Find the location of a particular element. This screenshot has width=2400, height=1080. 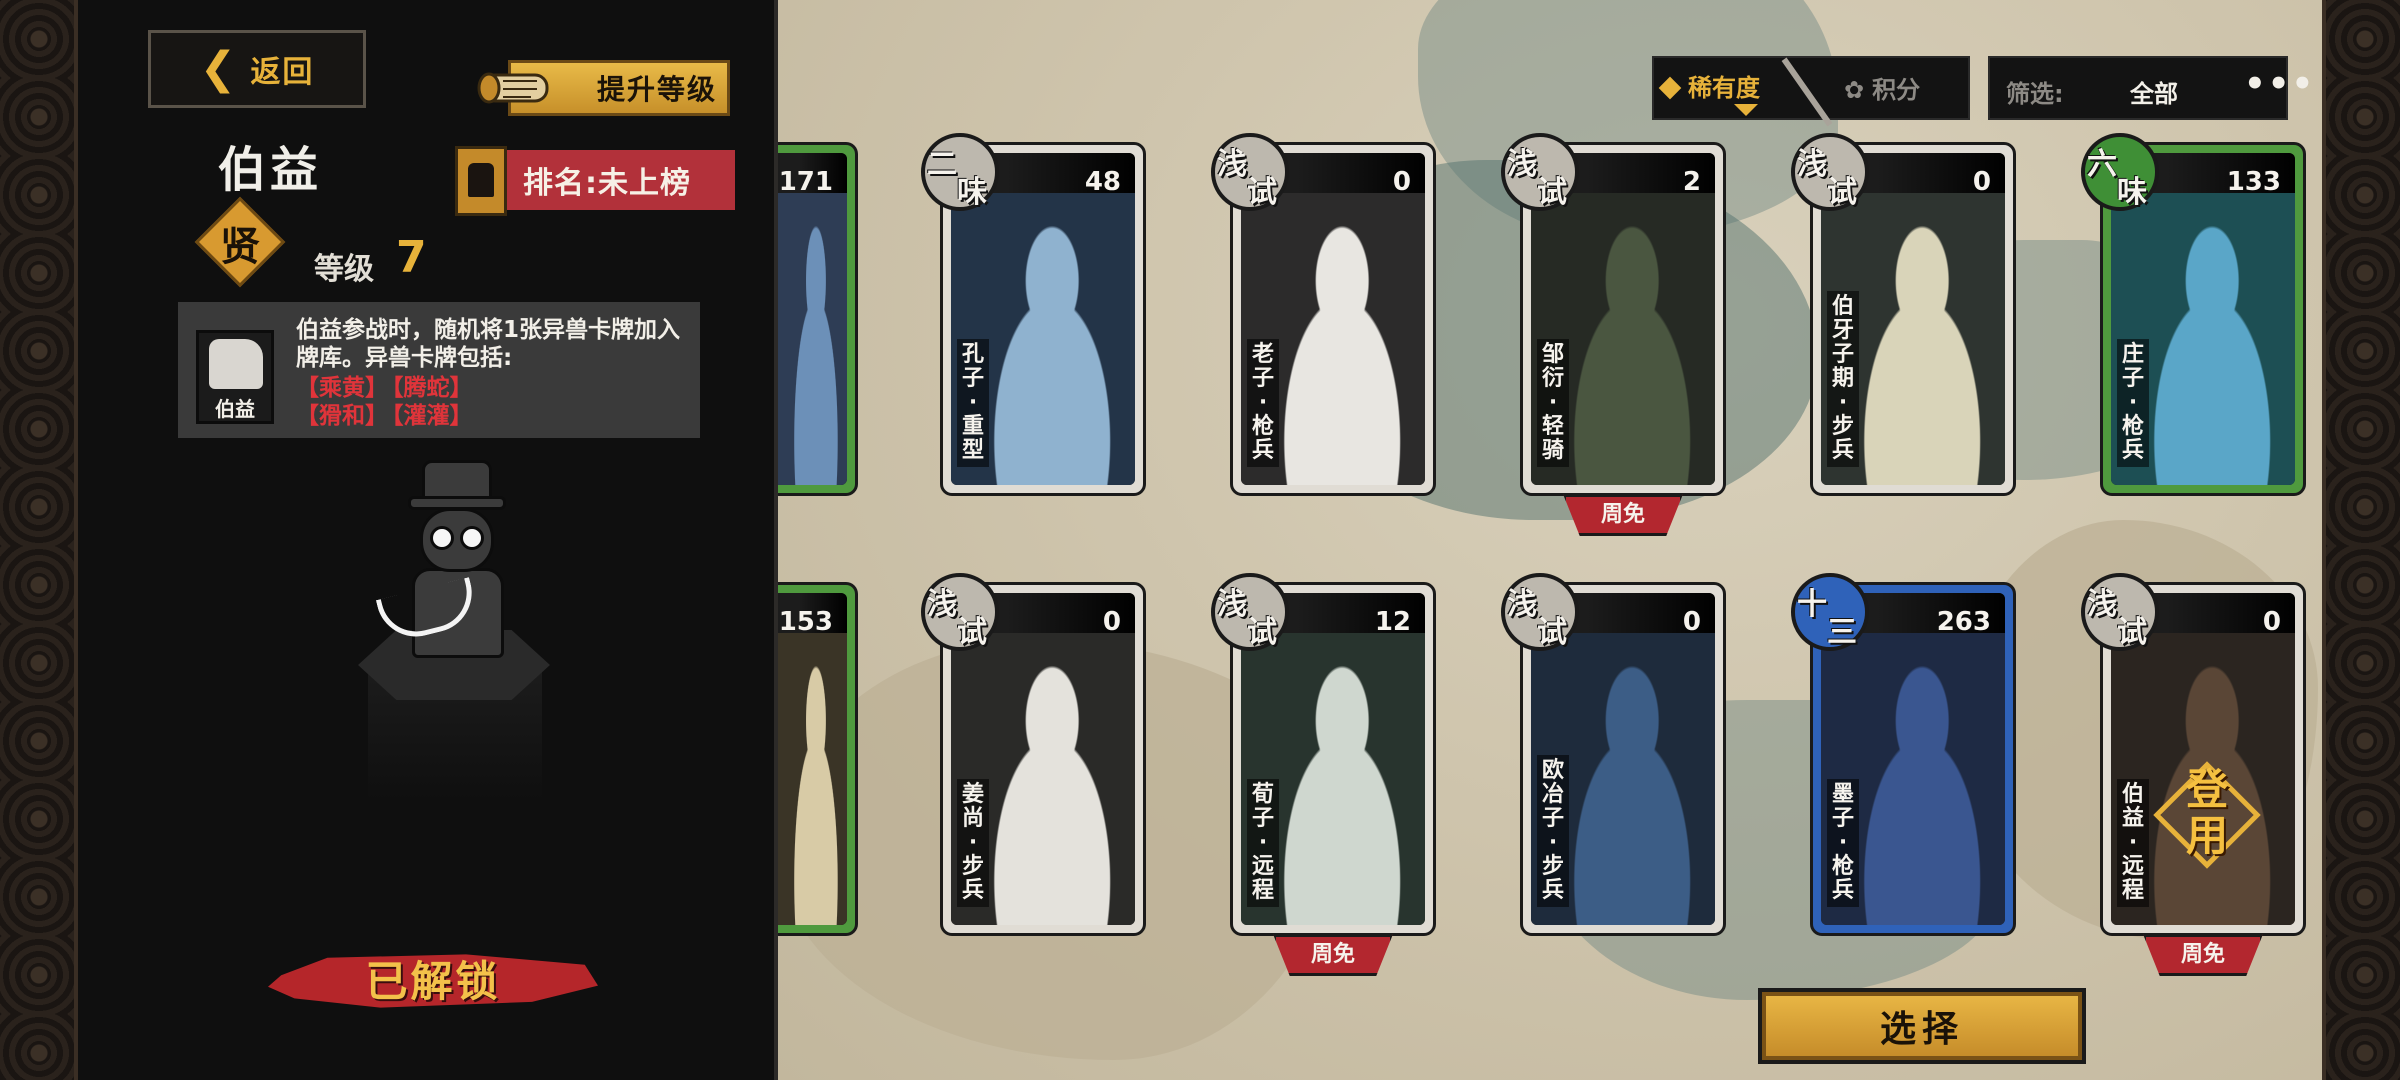

card-count: 48 is located at coordinates (1102, 182).